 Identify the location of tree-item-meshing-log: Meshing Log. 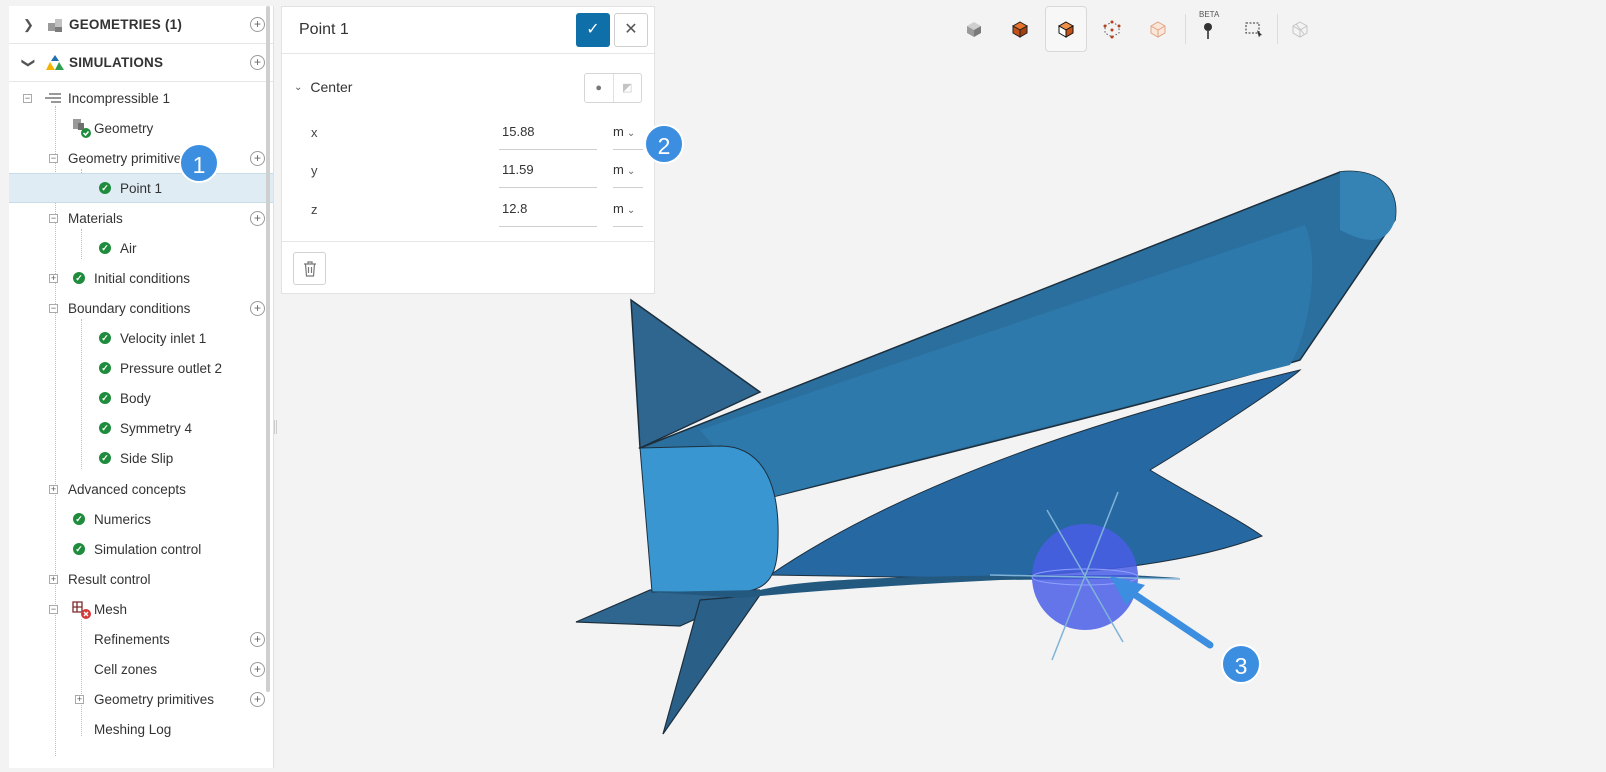
(141, 729).